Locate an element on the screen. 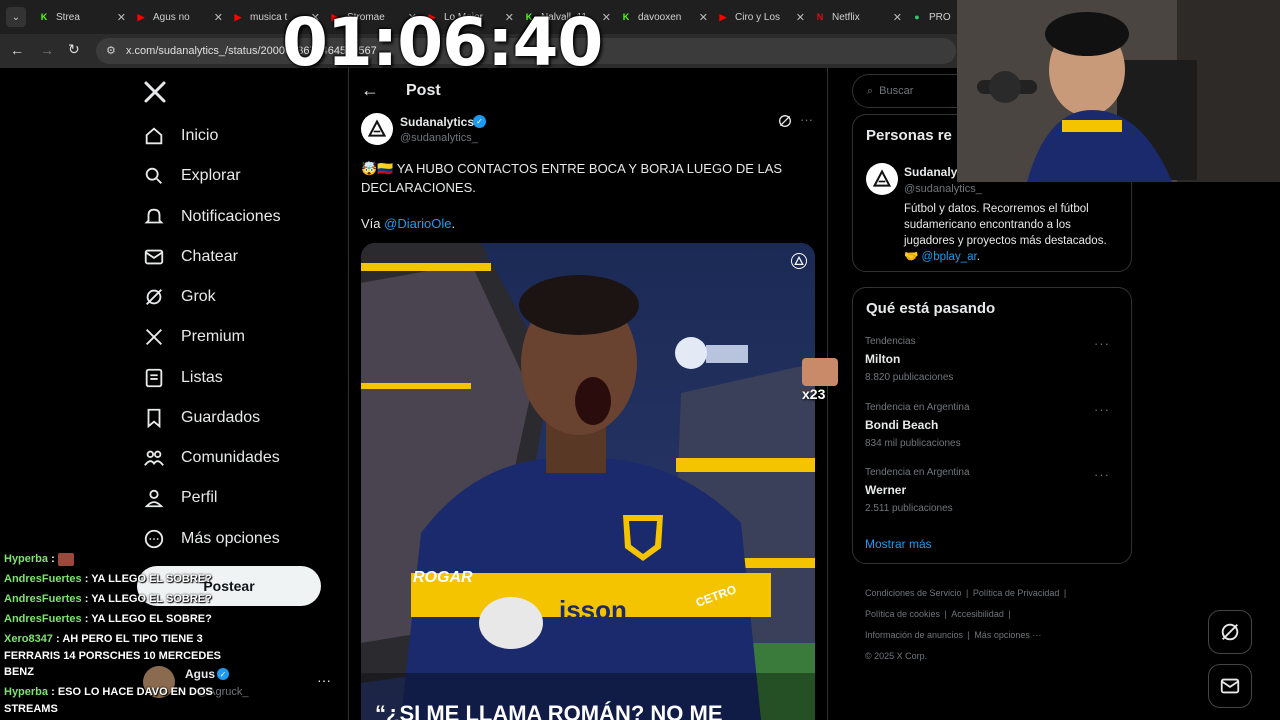 The image size is (1280, 720). browser-tab: Kdavooxen ✕ is located at coordinates (664, 17).